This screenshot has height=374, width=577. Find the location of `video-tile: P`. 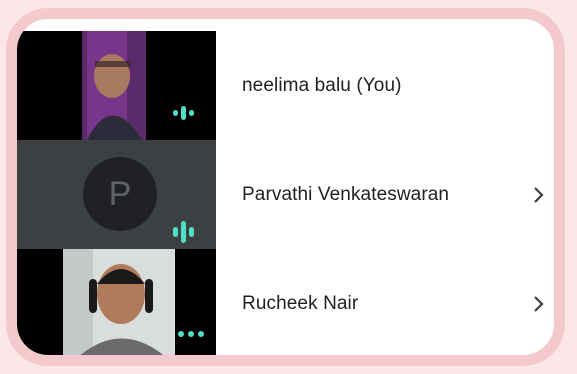

video-tile: P is located at coordinates (116, 194).